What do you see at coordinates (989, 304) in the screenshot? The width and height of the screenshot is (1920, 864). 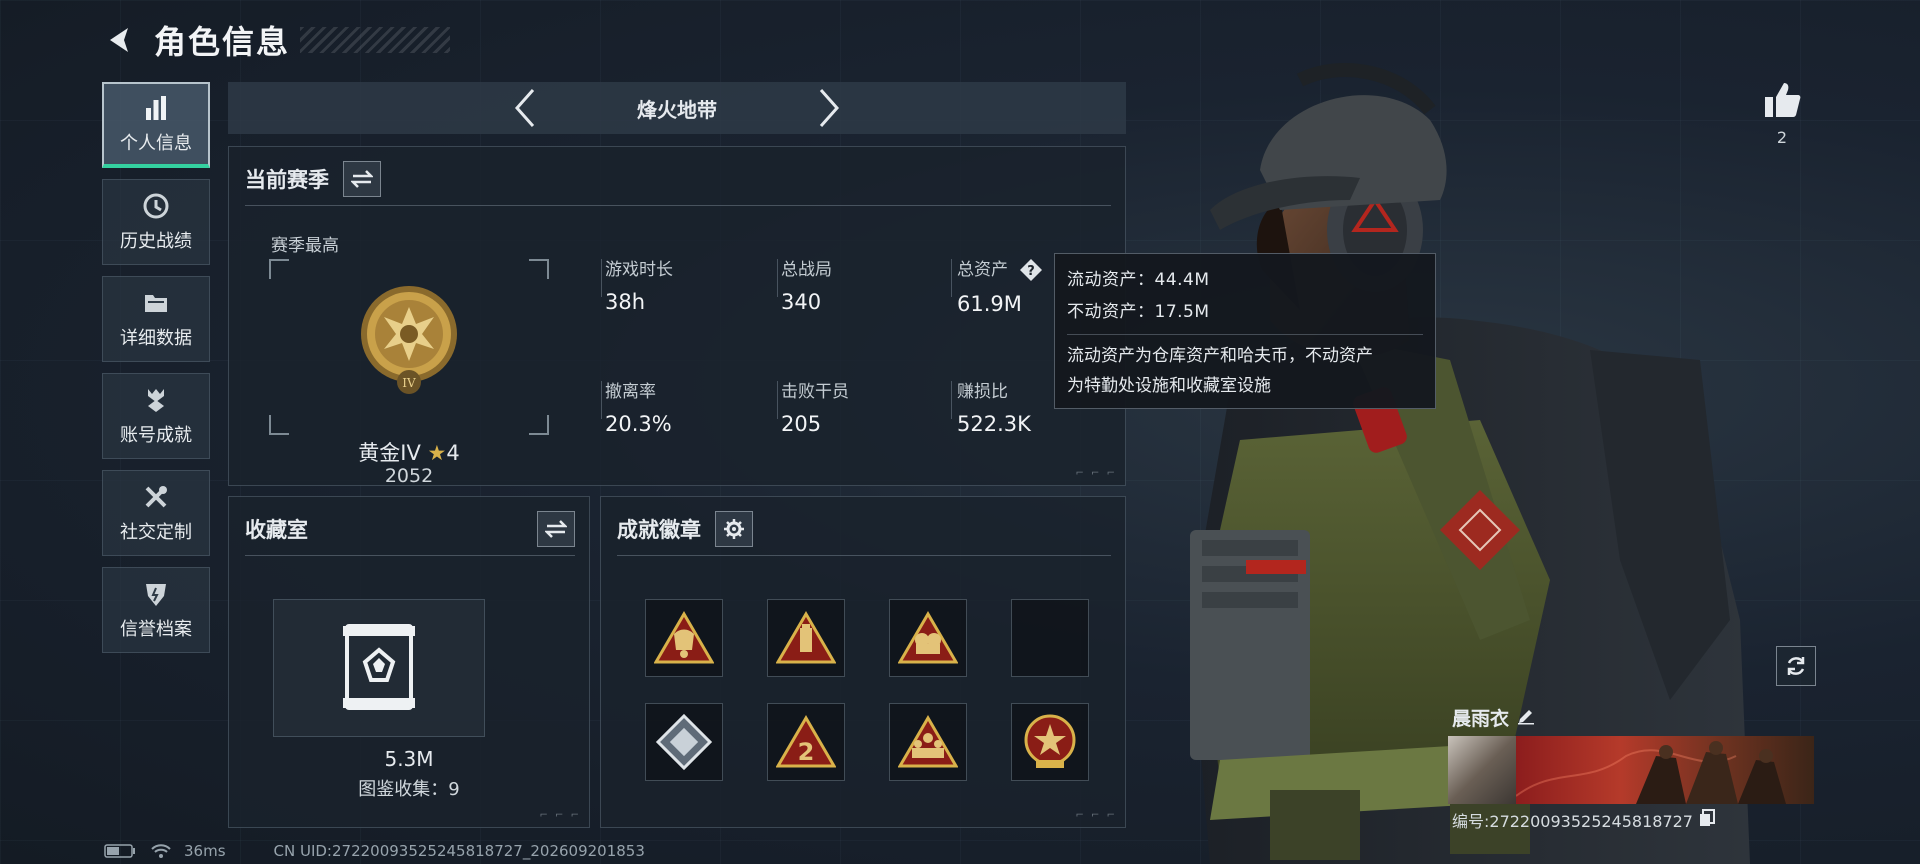 I see `stat-value: 61.9M` at bounding box center [989, 304].